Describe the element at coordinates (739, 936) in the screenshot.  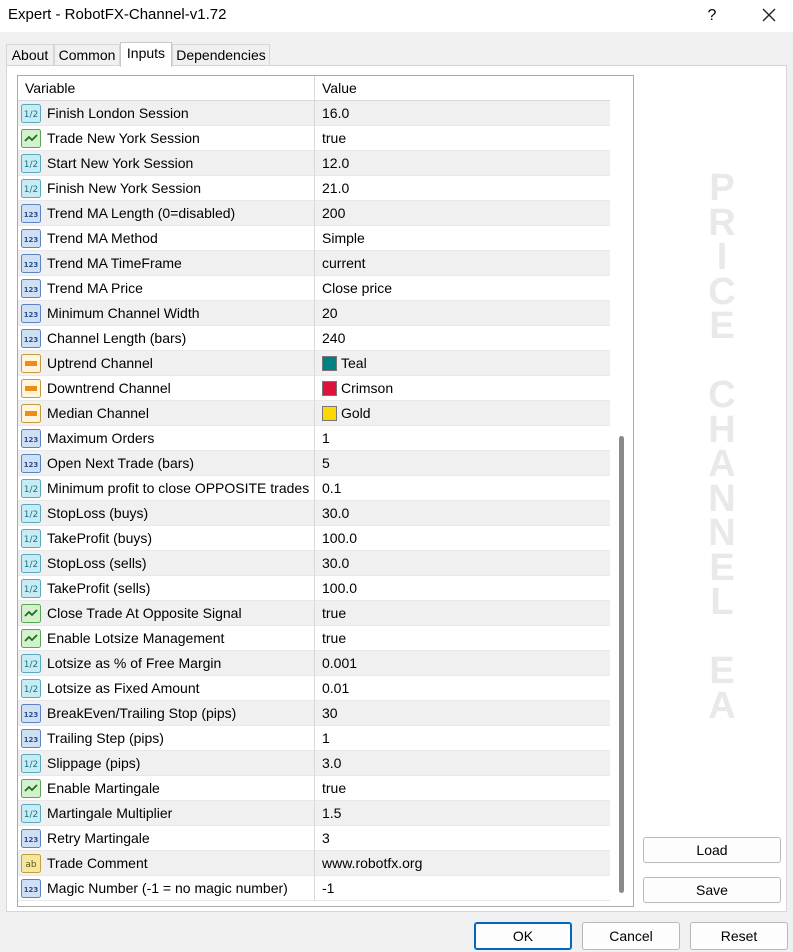
I see `reset-button: Reset` at that location.